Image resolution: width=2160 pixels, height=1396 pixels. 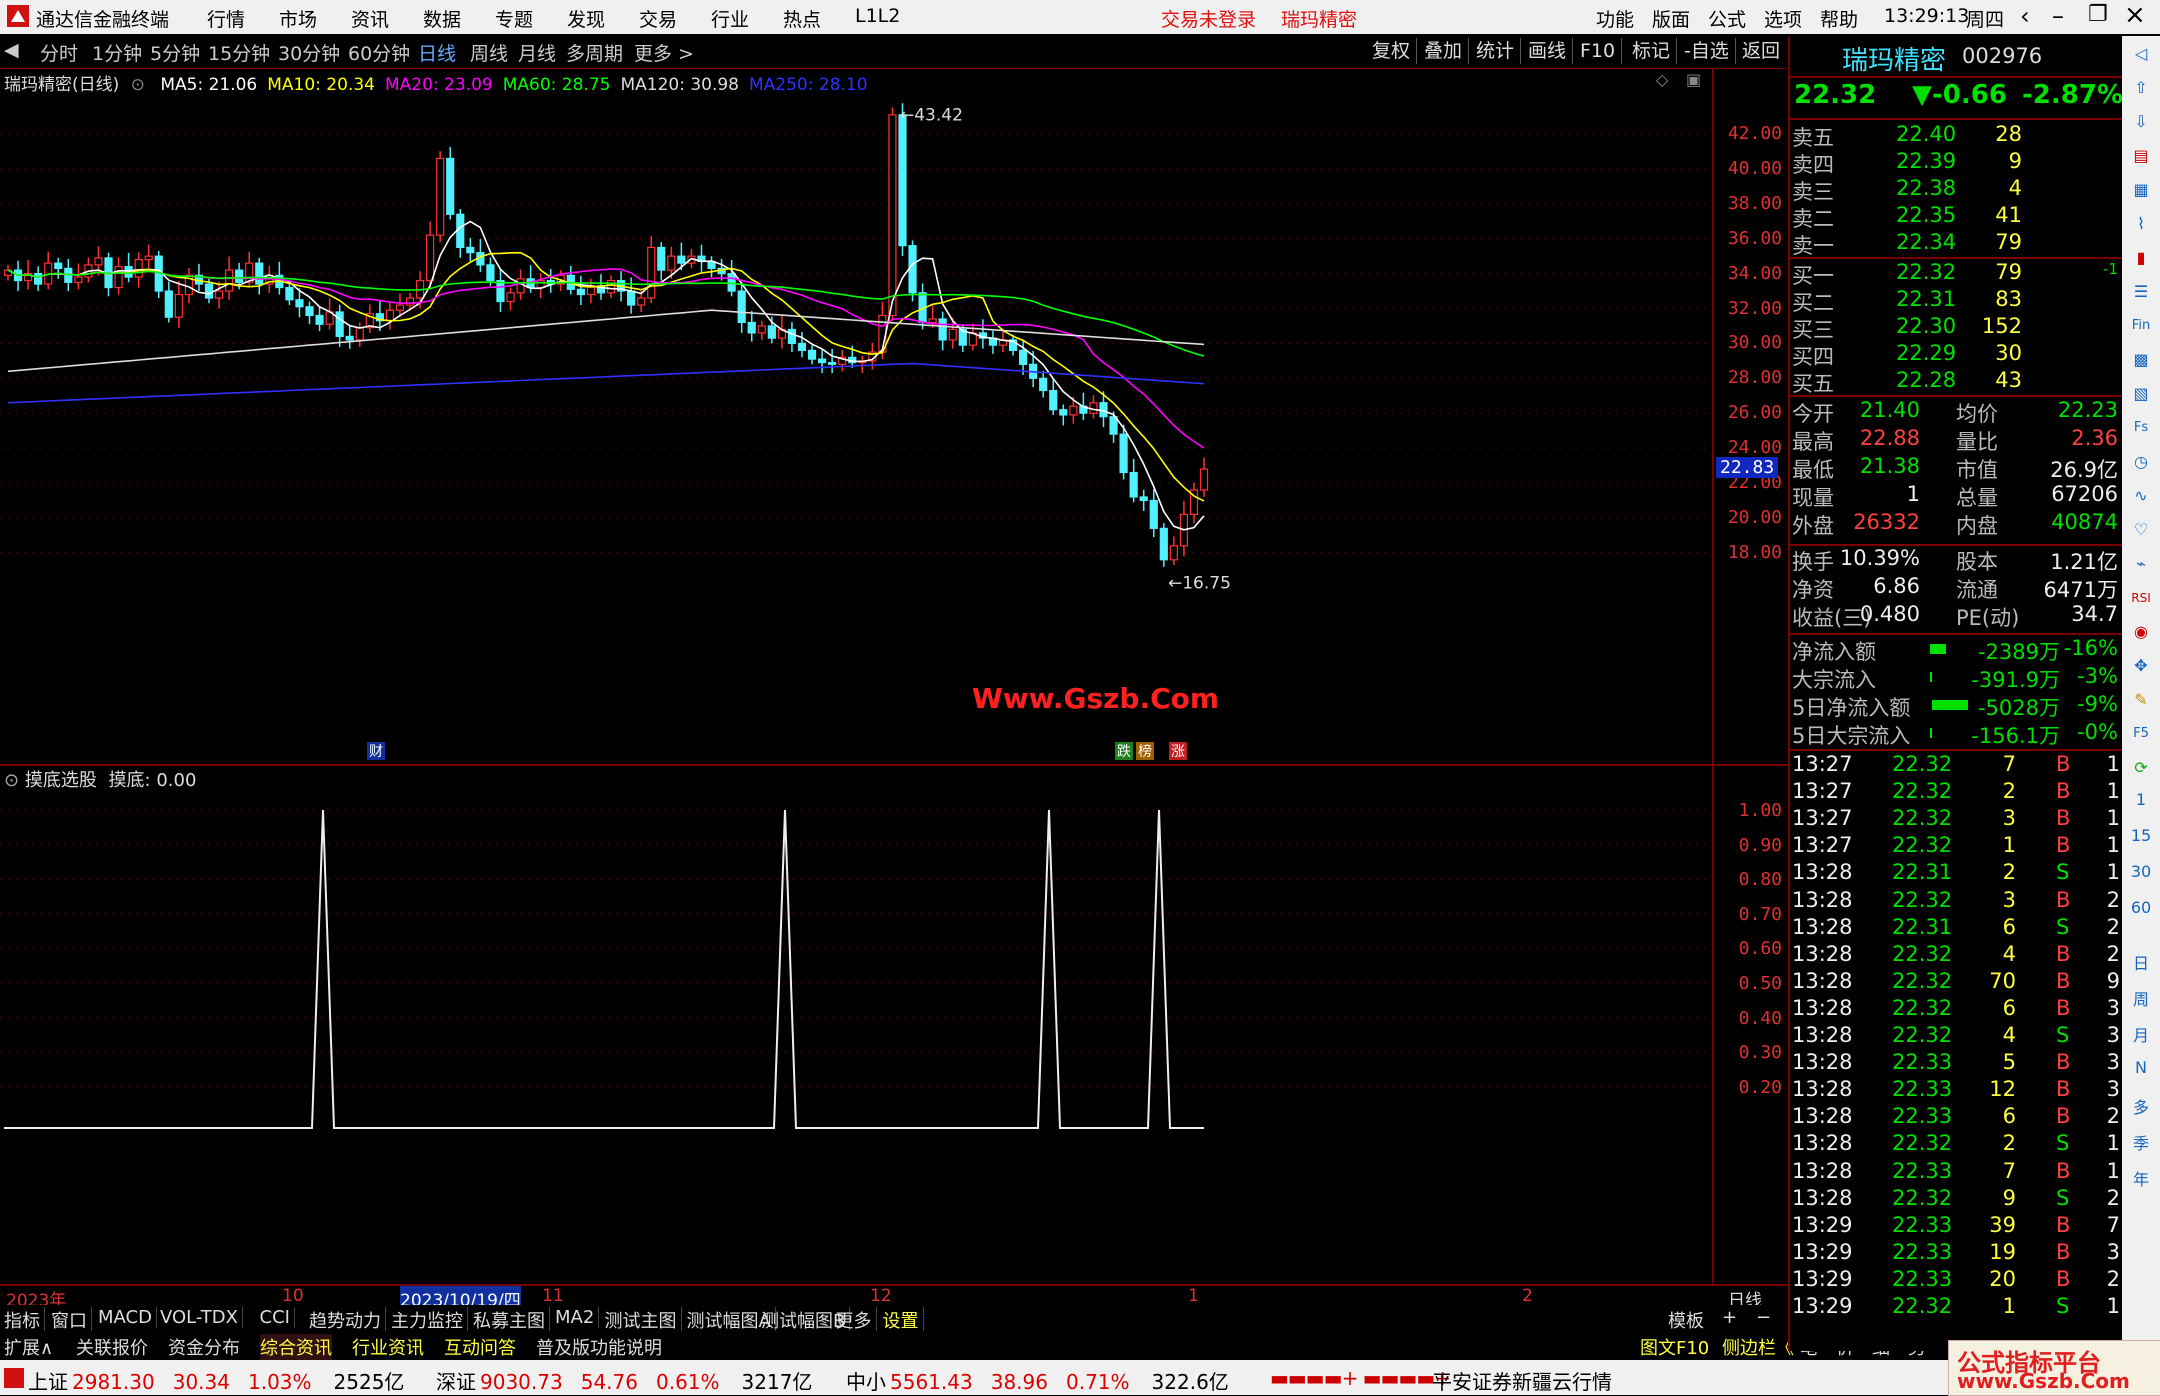 What do you see at coordinates (2141, 734) in the screenshot?
I see `f5-icon: F5` at bounding box center [2141, 734].